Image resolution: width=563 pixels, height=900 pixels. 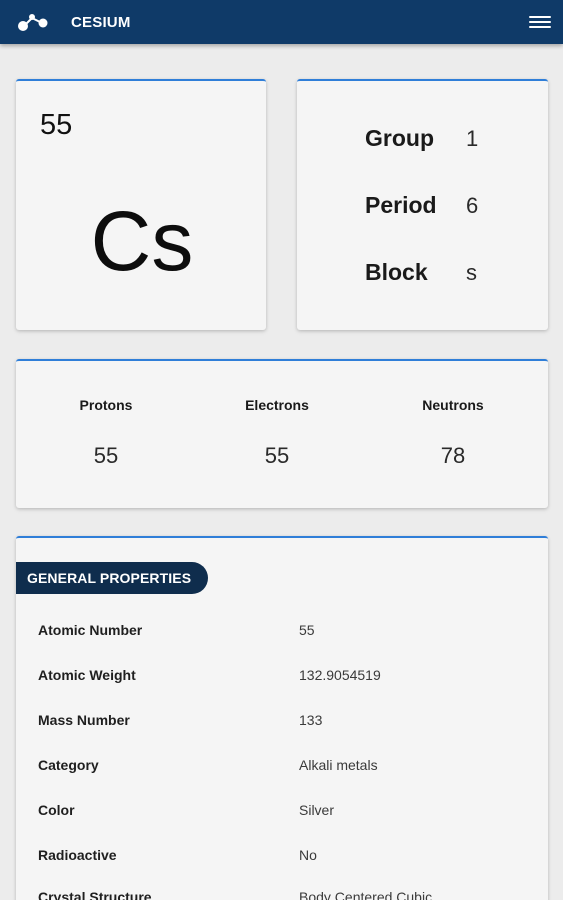 I want to click on property-row: Atomic Weight 132.9054519, so click(x=283, y=675).